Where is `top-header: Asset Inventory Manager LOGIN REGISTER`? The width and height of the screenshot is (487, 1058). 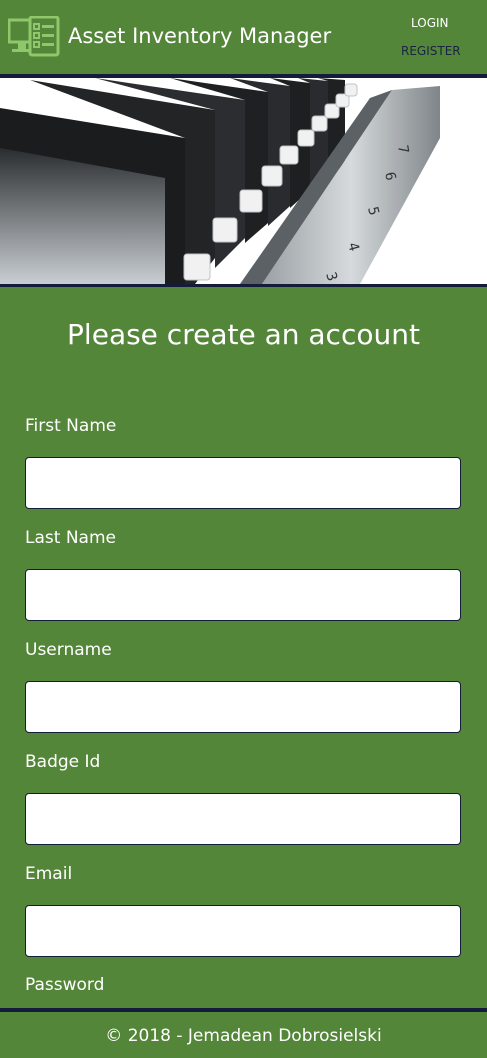 top-header: Asset Inventory Manager LOGIN REGISTER is located at coordinates (243, 39).